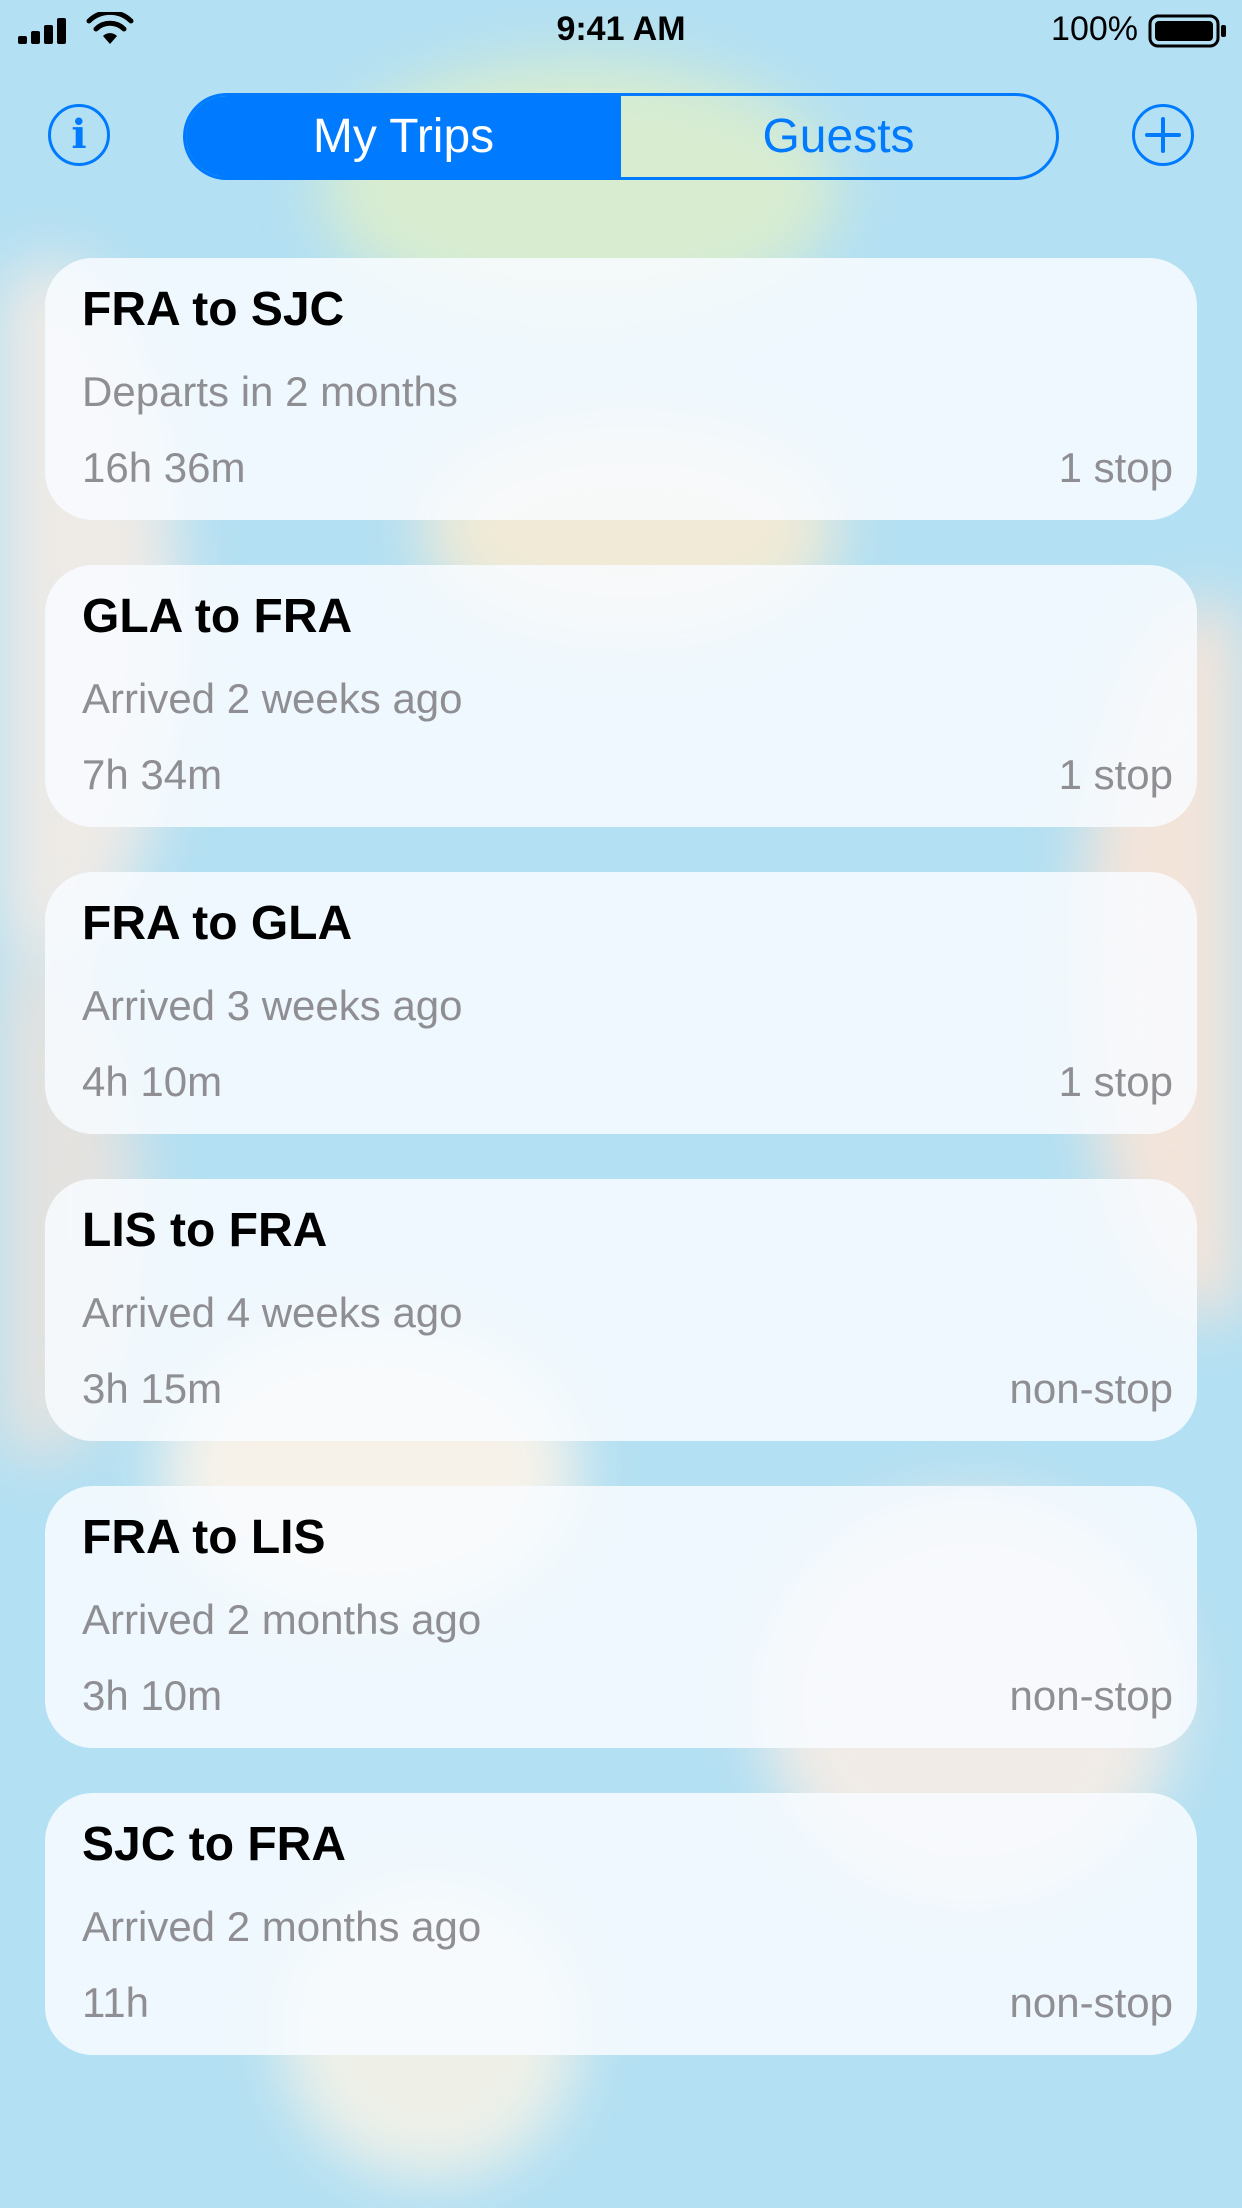  I want to click on trip-duration: 3h 15m, so click(152, 1388).